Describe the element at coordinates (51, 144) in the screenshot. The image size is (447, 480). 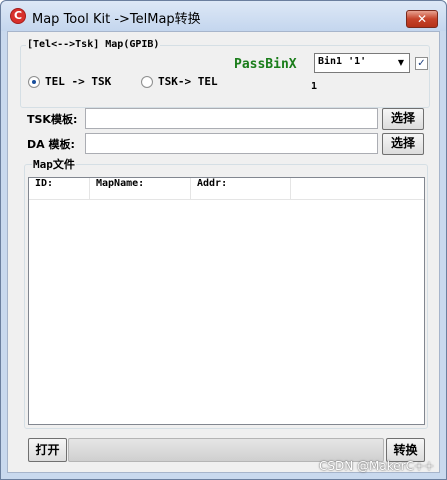
I see `da-template-label: DA 模板:` at that location.